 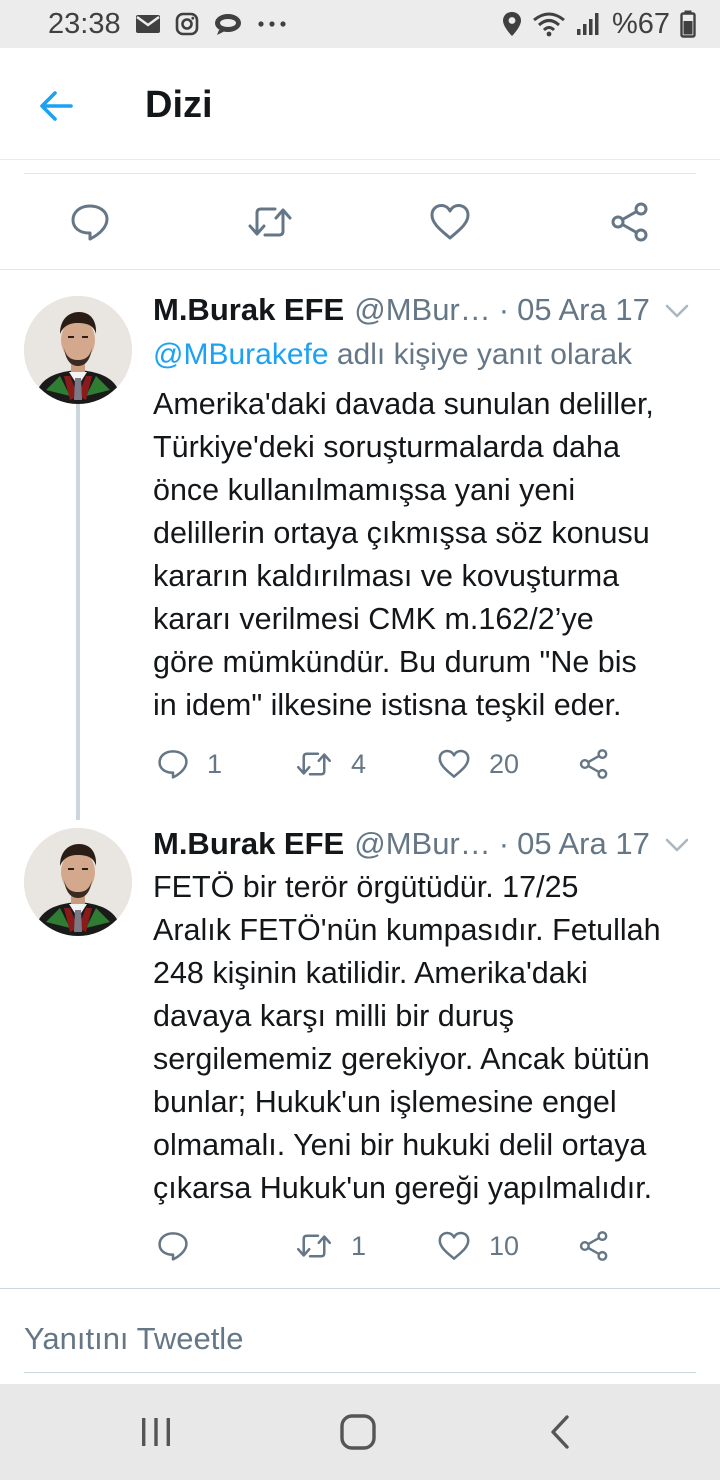 I want to click on more-dots-icon, so click(x=272, y=24).